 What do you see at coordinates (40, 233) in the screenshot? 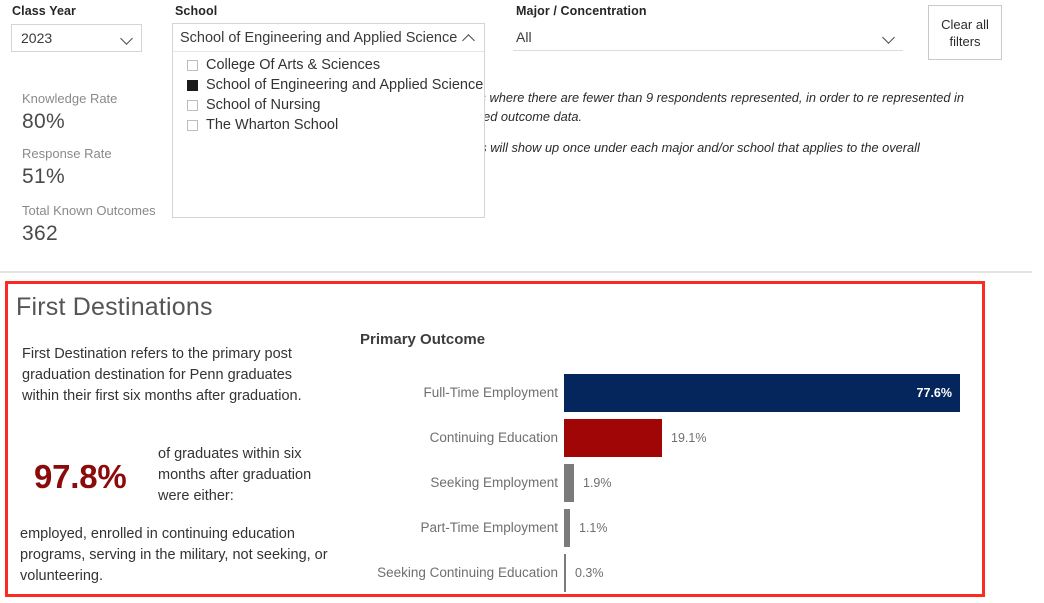
I see `kpi-total-known-outcomes-value: 362` at bounding box center [40, 233].